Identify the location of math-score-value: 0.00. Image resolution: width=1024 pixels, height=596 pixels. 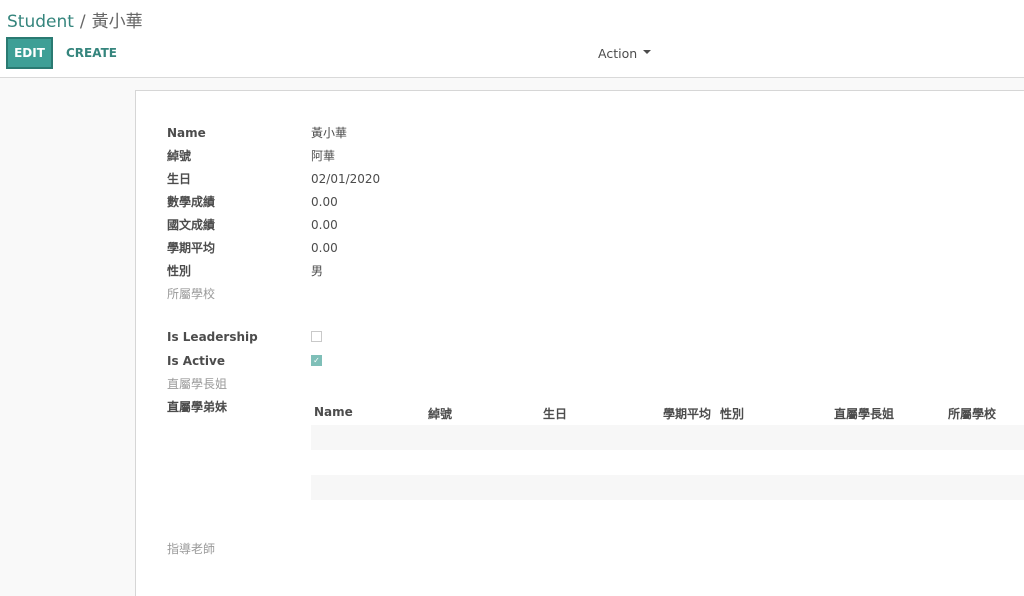
(324, 202).